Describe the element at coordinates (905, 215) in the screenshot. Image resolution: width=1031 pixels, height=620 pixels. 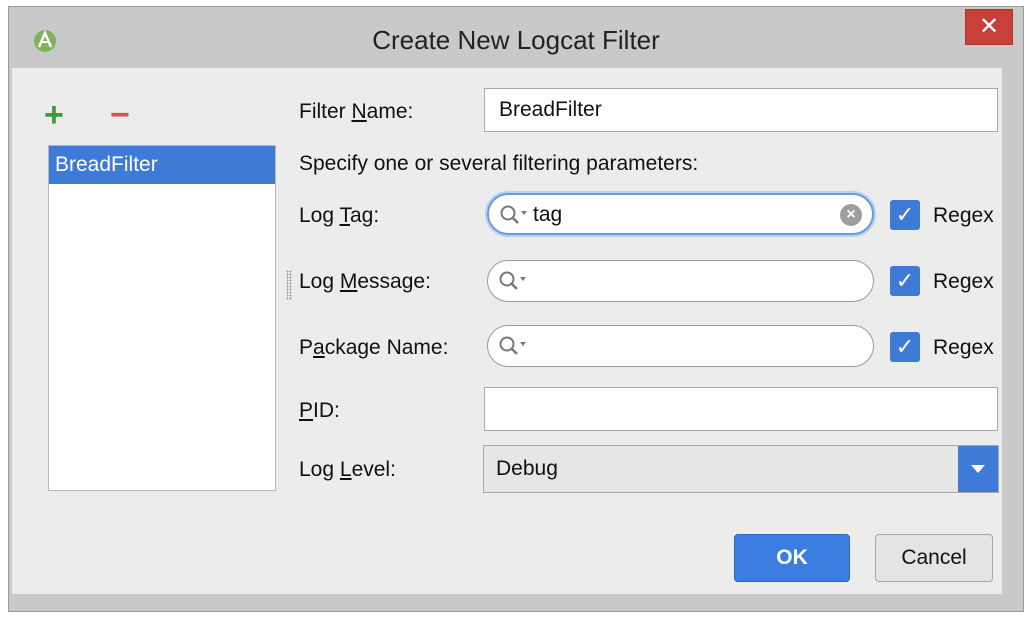
I see `log-tag-regex-checkbox: ✓` at that location.